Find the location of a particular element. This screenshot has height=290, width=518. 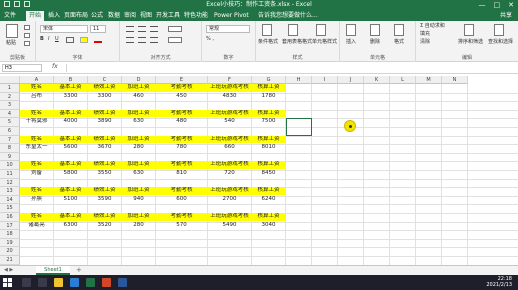

fill-color-icon is located at coordinates (84, 40).